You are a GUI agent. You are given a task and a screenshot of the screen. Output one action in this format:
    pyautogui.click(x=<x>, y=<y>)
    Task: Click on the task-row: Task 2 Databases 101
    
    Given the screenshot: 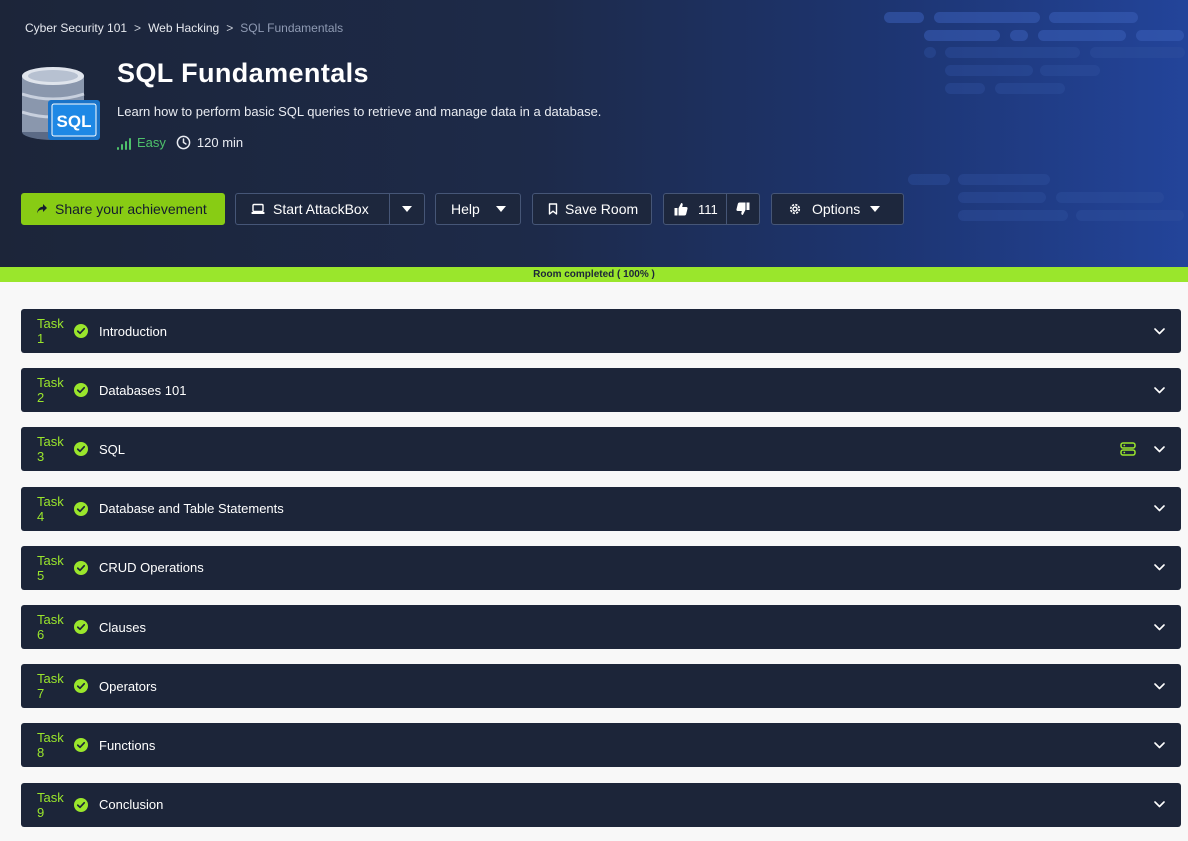 What is the action you would take?
    pyautogui.click(x=601, y=390)
    